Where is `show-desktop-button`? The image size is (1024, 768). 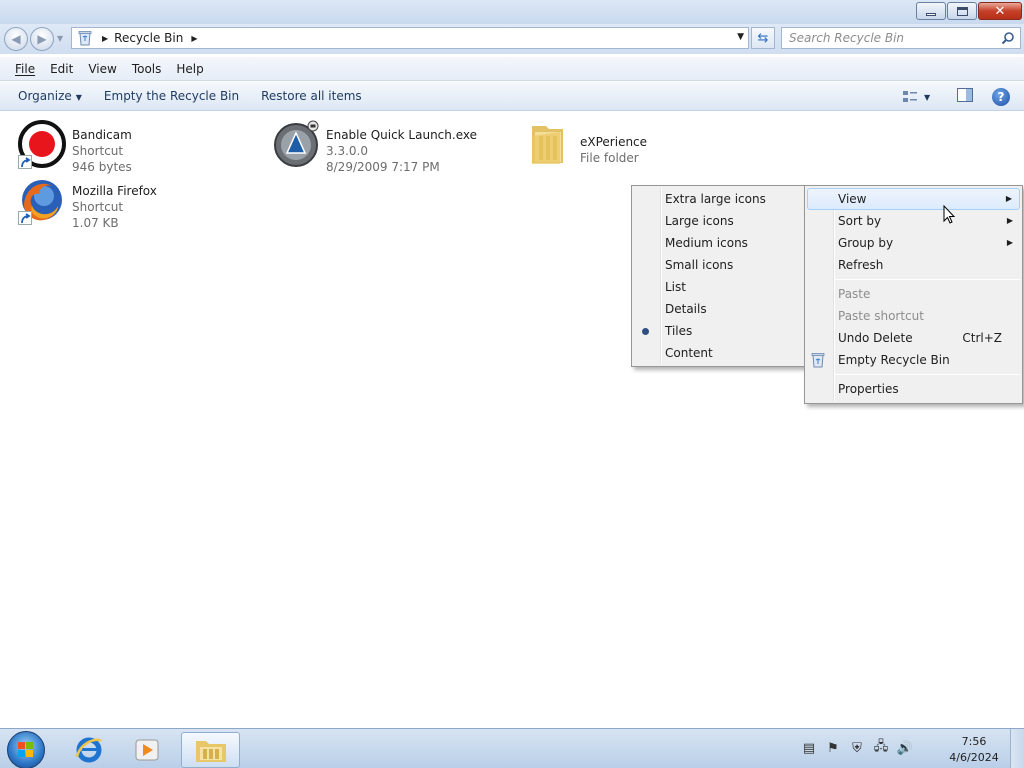 show-desktop-button is located at coordinates (1017, 748).